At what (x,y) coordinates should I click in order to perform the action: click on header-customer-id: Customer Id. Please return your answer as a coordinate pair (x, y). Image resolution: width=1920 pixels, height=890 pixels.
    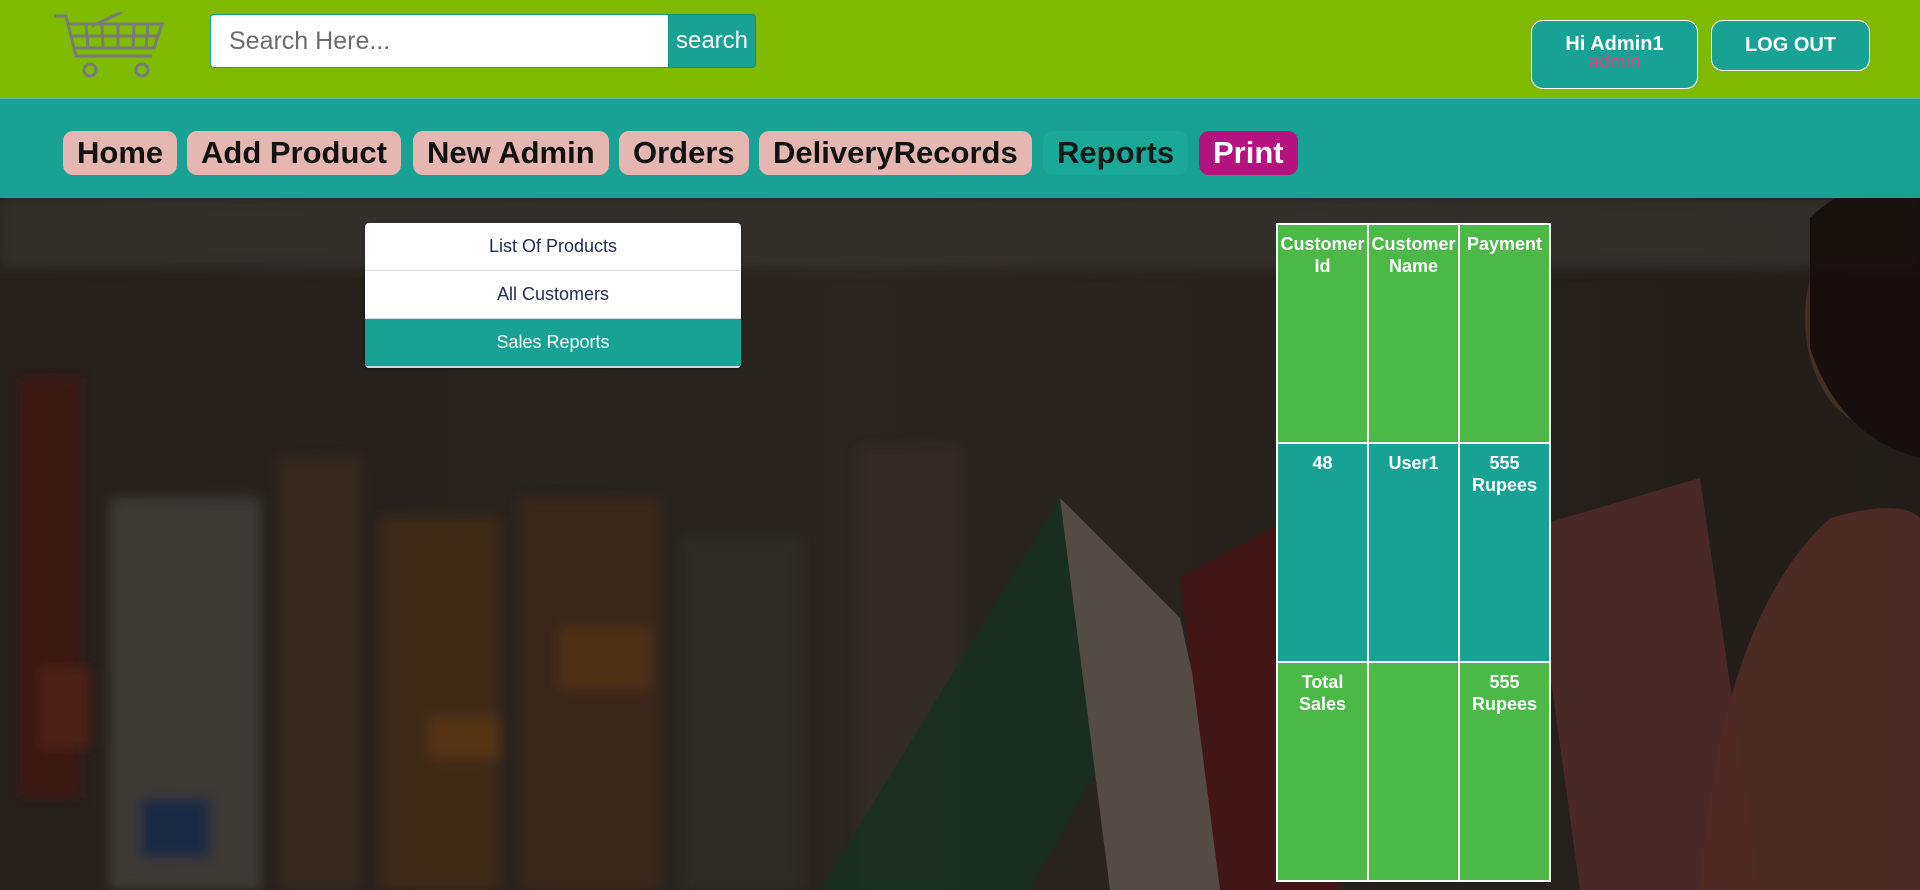
    Looking at the image, I should click on (1322, 333).